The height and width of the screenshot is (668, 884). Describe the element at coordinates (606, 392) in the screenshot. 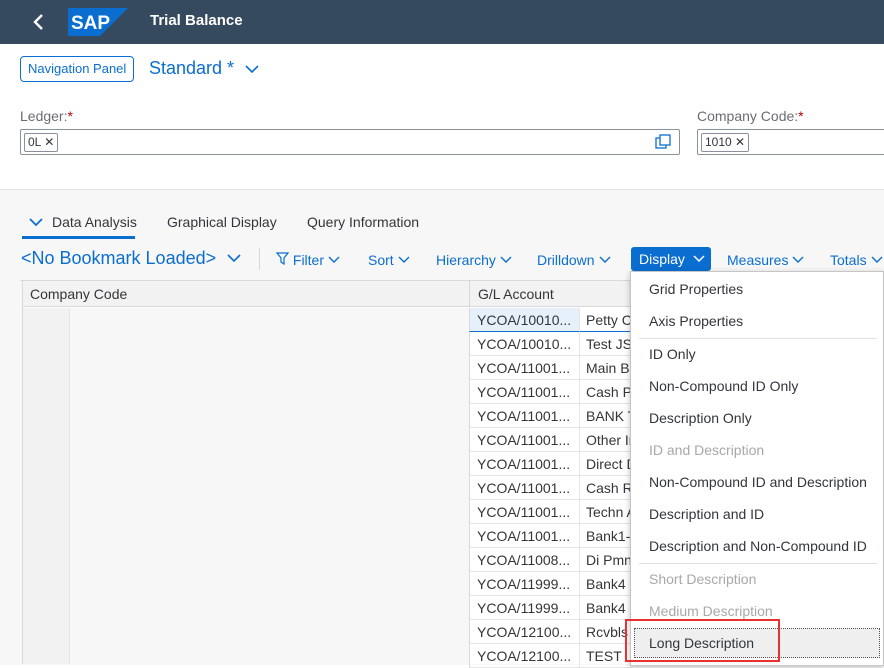

I see `gl-description-cell: Cash P` at that location.